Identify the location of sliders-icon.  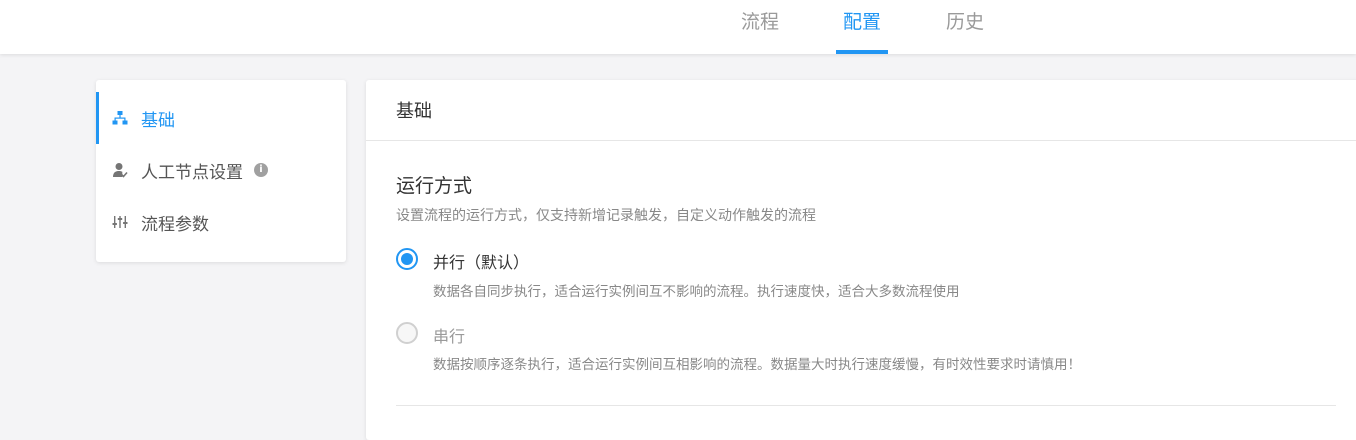
(120, 222).